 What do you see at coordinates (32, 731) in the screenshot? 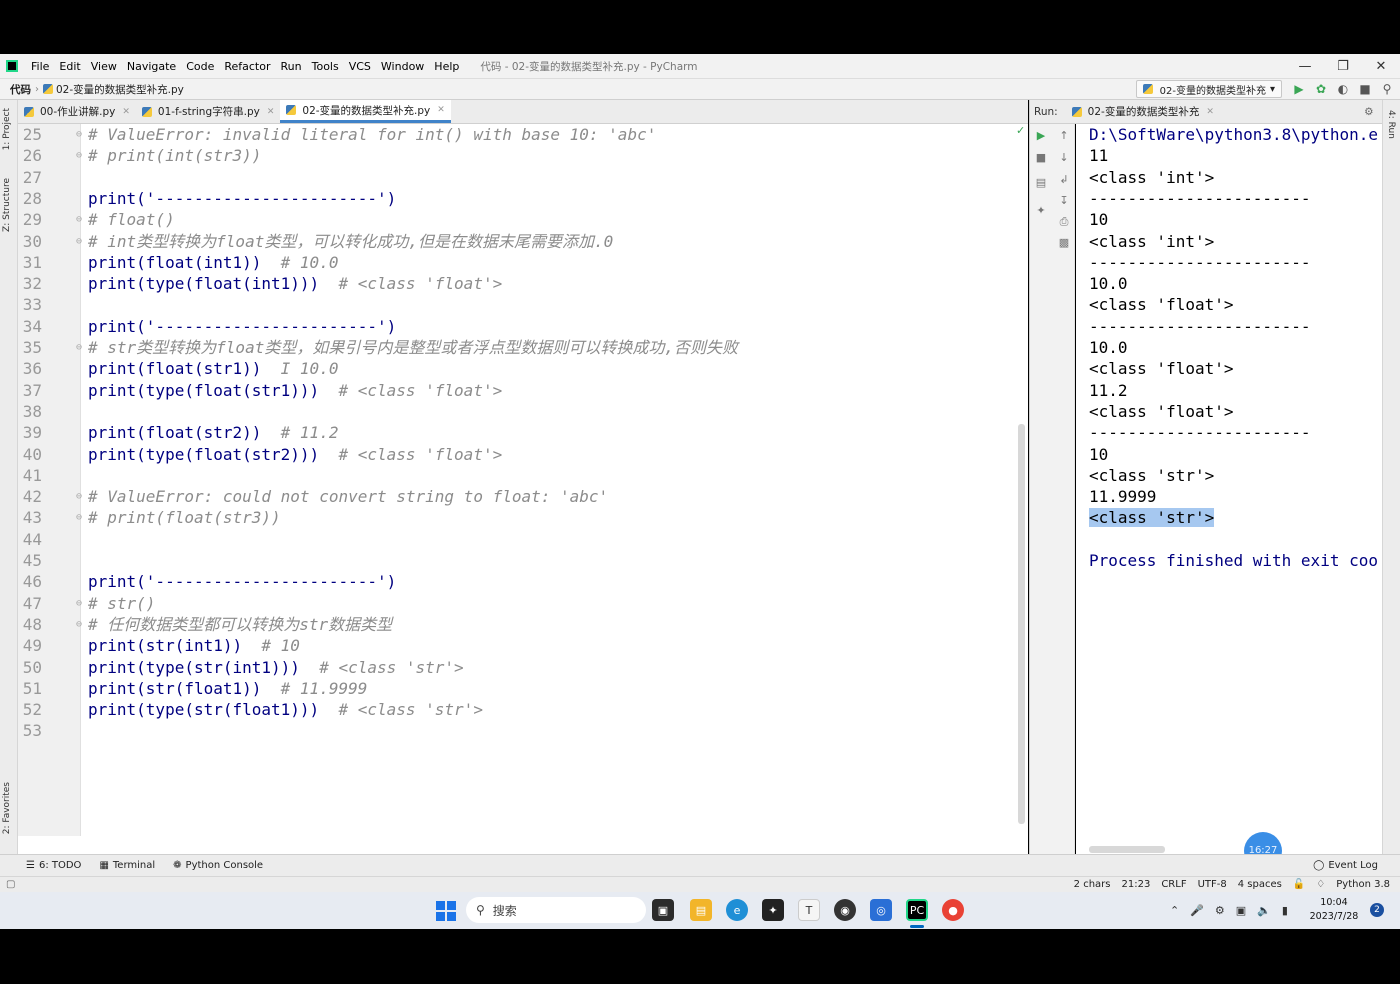
I see `line-number: 53` at bounding box center [32, 731].